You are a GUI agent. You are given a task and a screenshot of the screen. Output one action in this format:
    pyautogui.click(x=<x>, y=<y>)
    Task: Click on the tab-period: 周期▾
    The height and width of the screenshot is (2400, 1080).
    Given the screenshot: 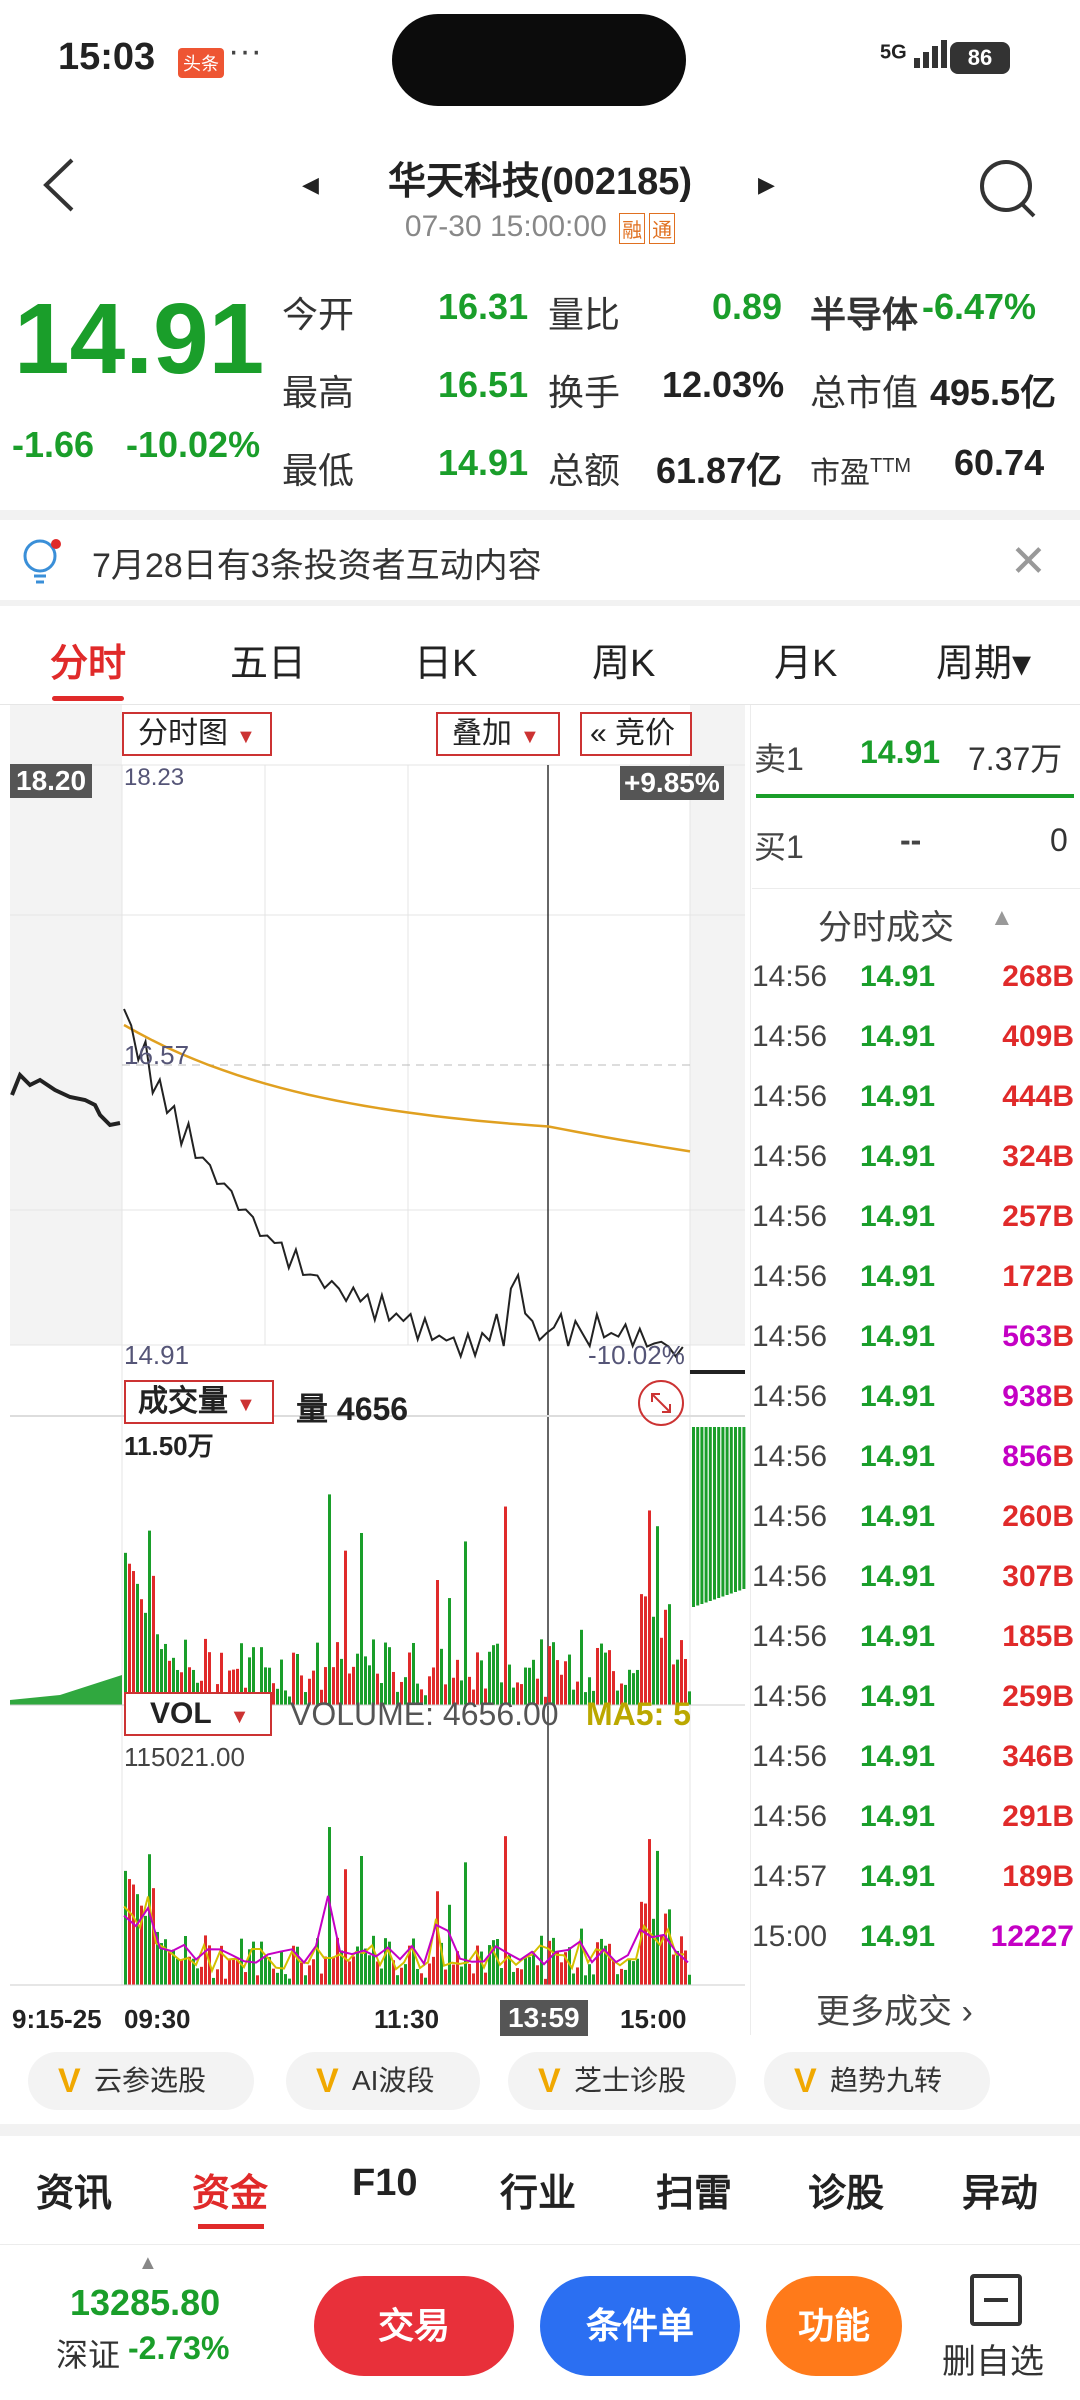 What is the action you would take?
    pyautogui.click(x=983, y=659)
    